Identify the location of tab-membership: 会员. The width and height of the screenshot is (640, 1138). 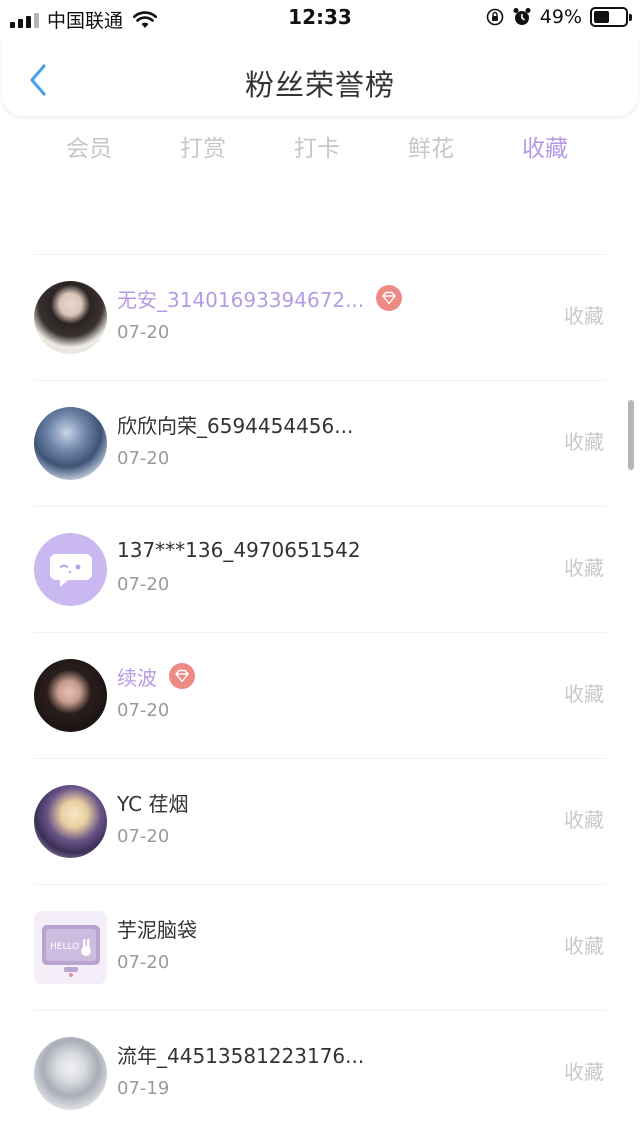
(89, 150).